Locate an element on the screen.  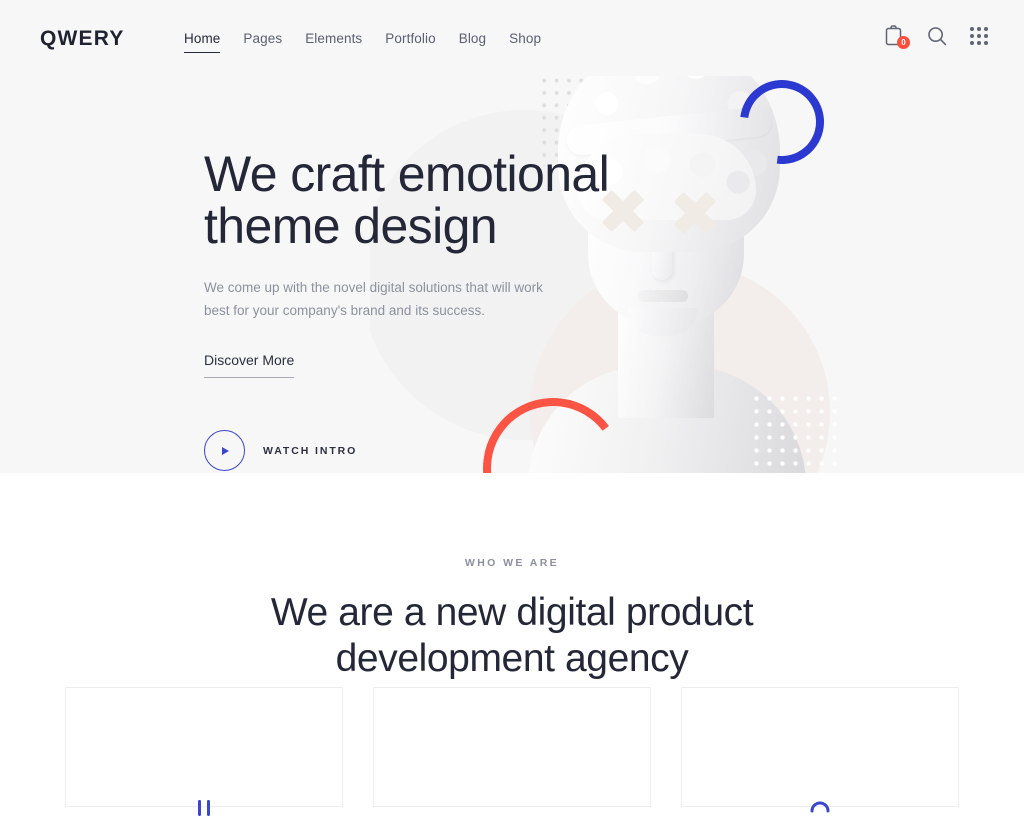
main-navigation: Home Pages Elements Portfolio Blog Shop is located at coordinates (362, 41).